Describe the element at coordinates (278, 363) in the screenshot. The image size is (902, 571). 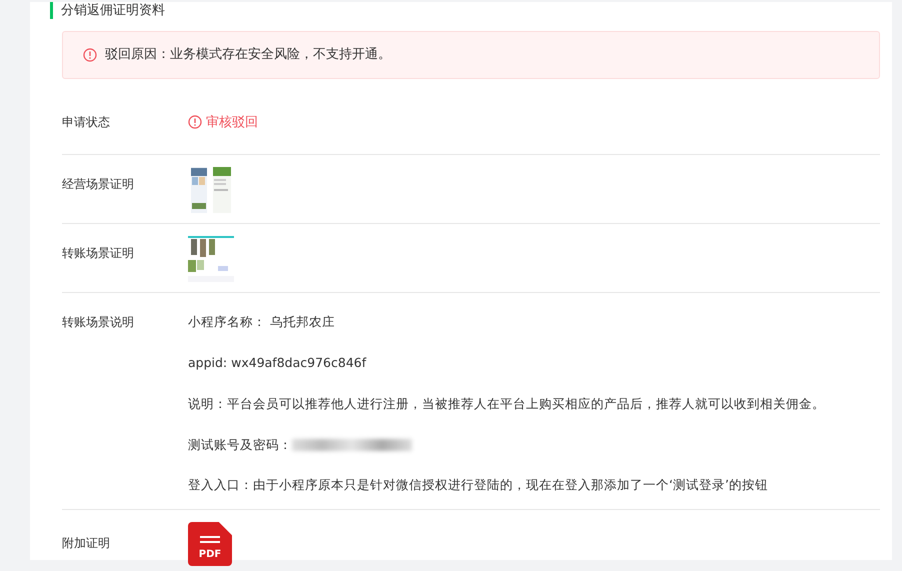
I see `description-line: appid: wx49af8dac976c846f` at that location.